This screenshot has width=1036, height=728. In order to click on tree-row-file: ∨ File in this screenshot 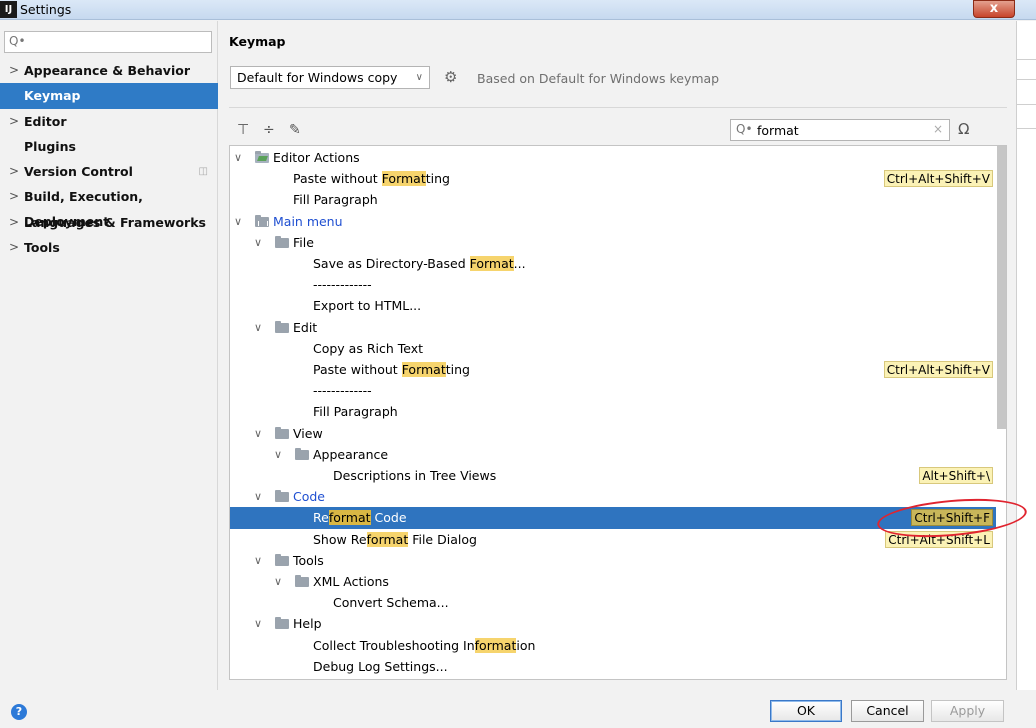, I will do `click(613, 242)`.